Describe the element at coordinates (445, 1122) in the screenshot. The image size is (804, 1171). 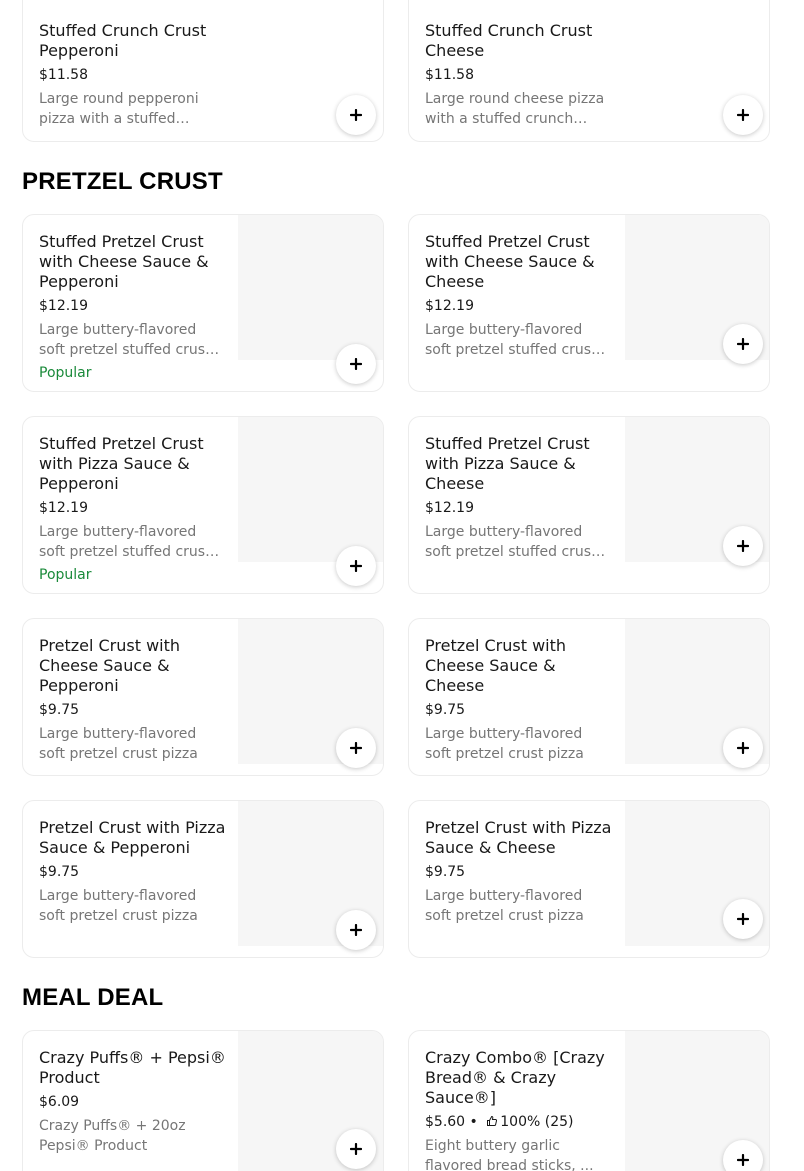
I see `item-price: $5.60` at that location.